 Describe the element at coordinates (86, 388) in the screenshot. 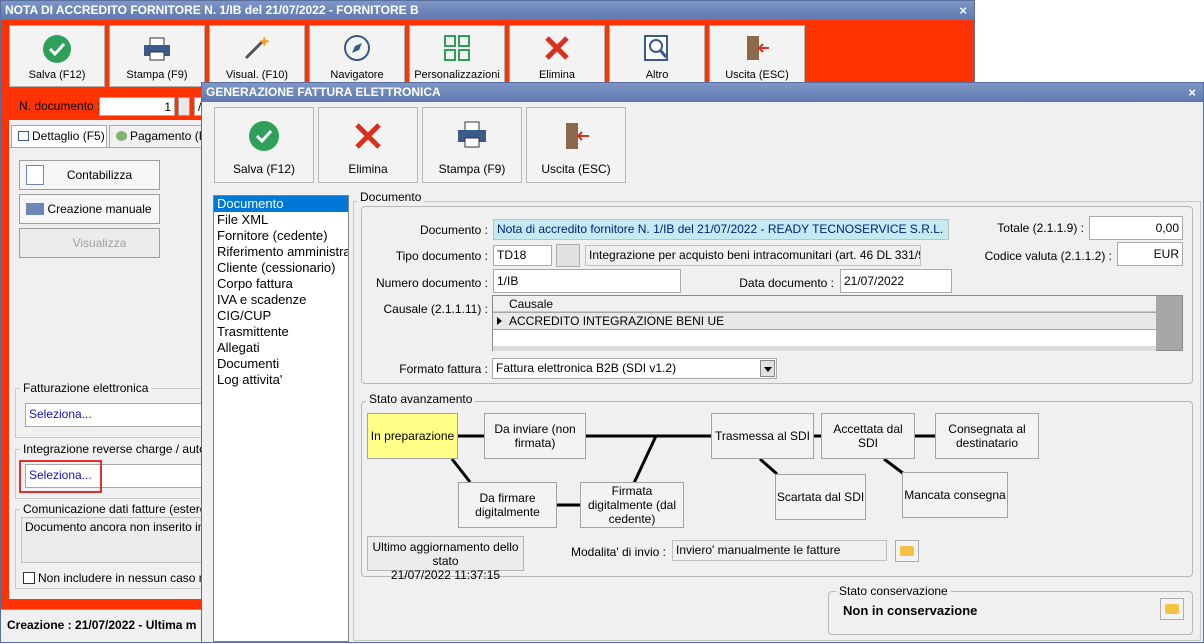

I see `fatturazione-group-label: Fatturazione elettronica` at that location.